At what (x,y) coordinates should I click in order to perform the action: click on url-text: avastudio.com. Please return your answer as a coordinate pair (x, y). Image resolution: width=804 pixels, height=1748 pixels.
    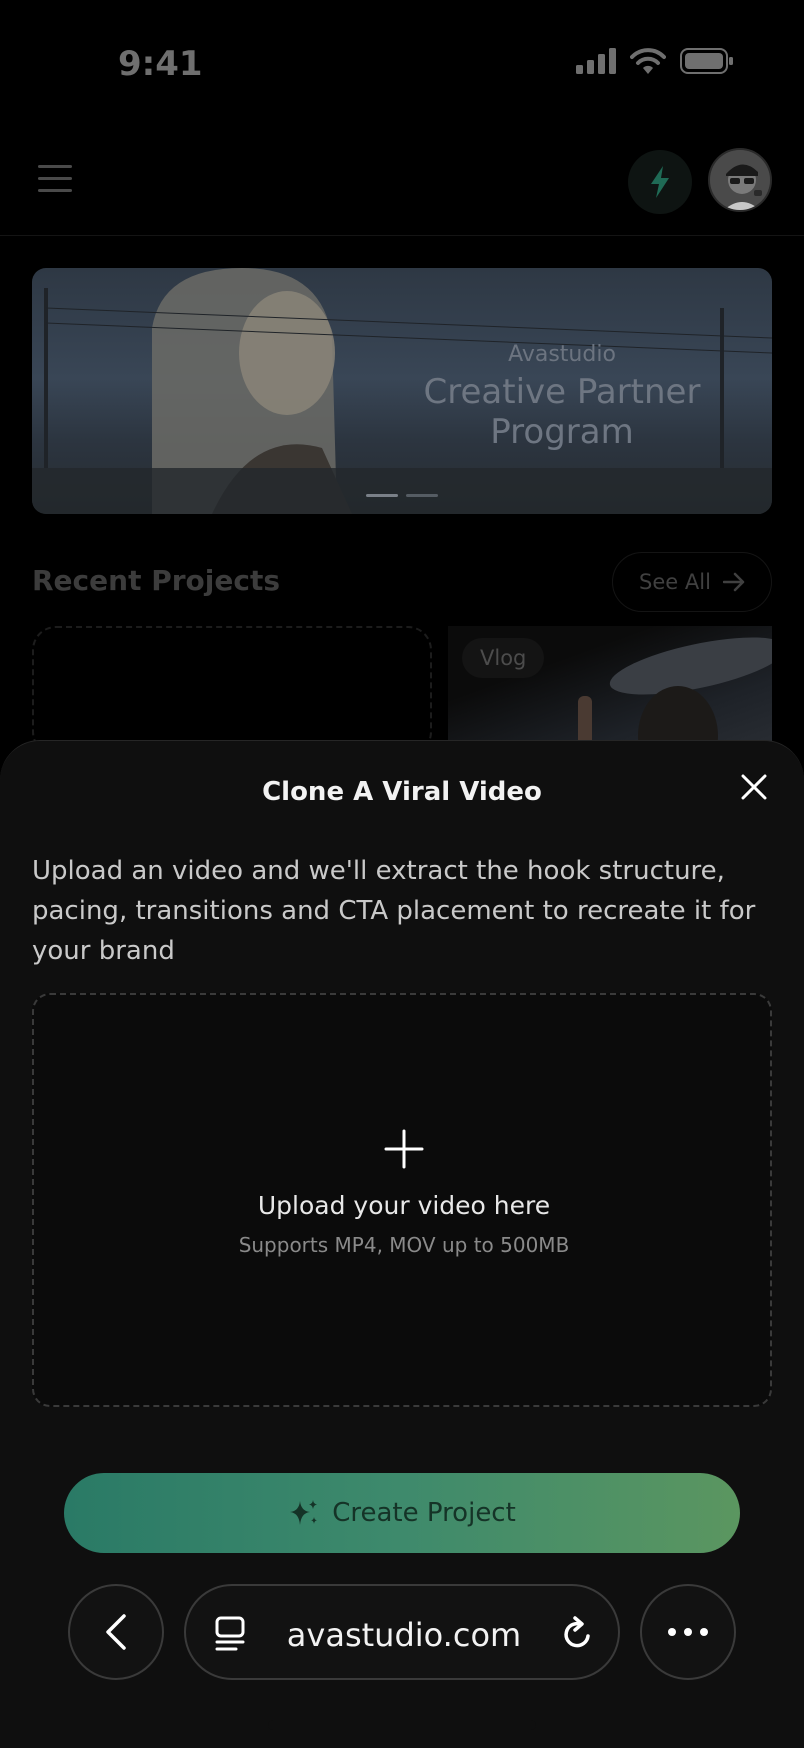
    Looking at the image, I should click on (404, 1635).